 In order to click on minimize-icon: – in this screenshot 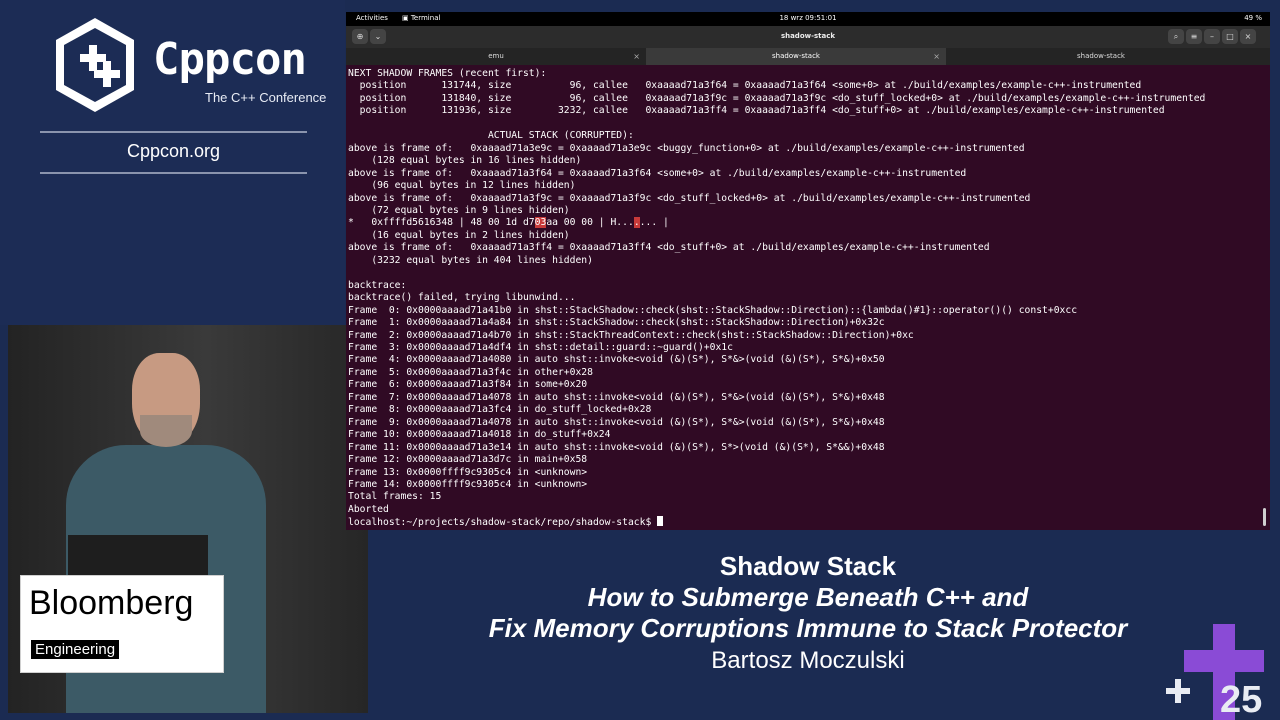, I will do `click(1212, 36)`.